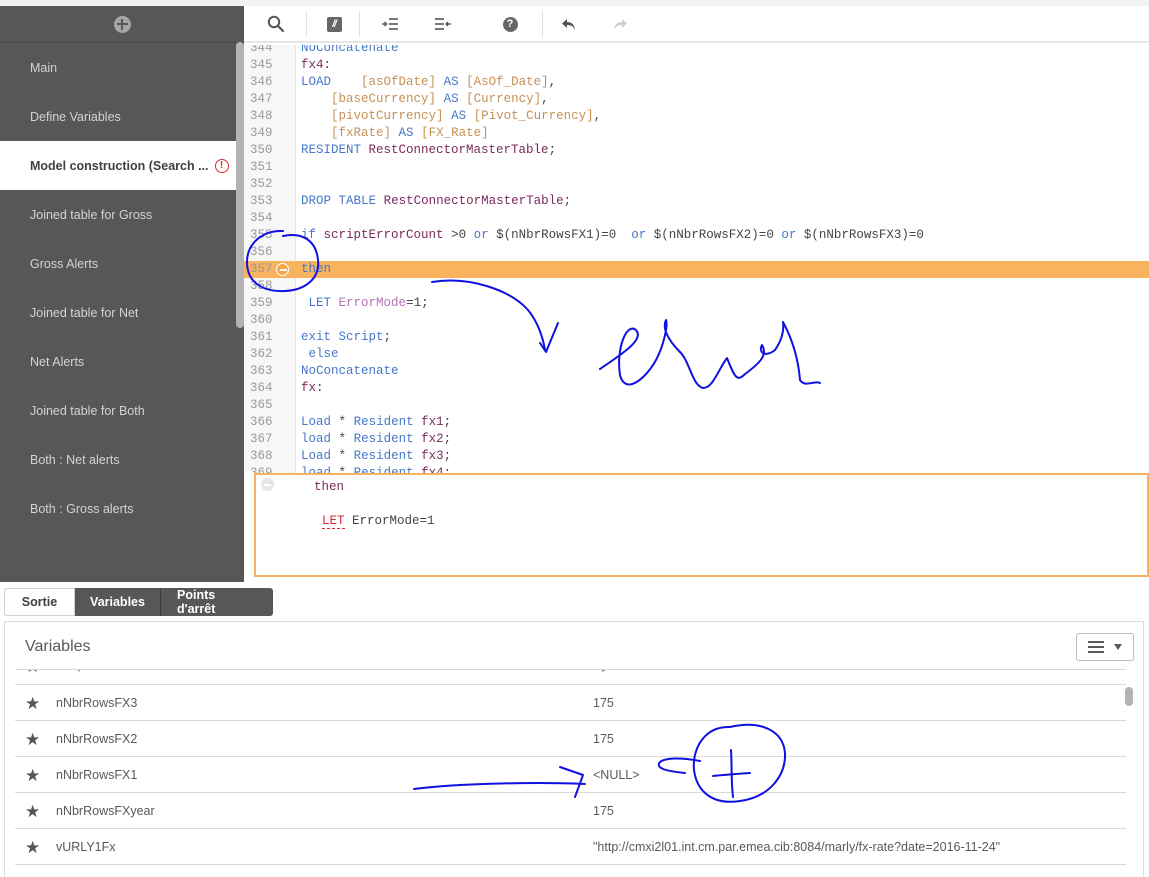 Image resolution: width=1149 pixels, height=877 pixels. Describe the element at coordinates (265, 65) in the screenshot. I see `line-number: 345` at that location.